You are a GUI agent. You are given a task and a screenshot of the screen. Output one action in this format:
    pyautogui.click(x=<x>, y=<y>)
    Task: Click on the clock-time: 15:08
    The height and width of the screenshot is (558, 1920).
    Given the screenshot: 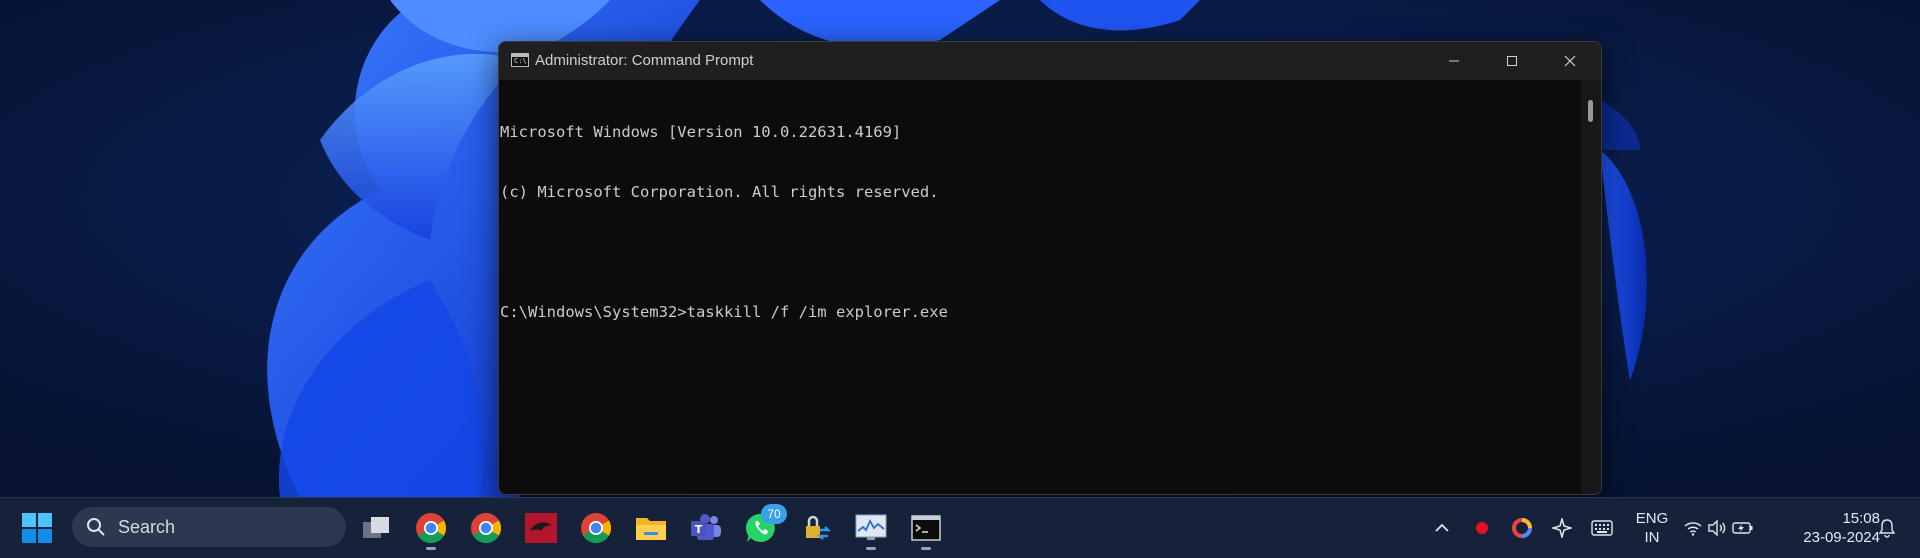 What is the action you would take?
    pyautogui.click(x=1861, y=518)
    